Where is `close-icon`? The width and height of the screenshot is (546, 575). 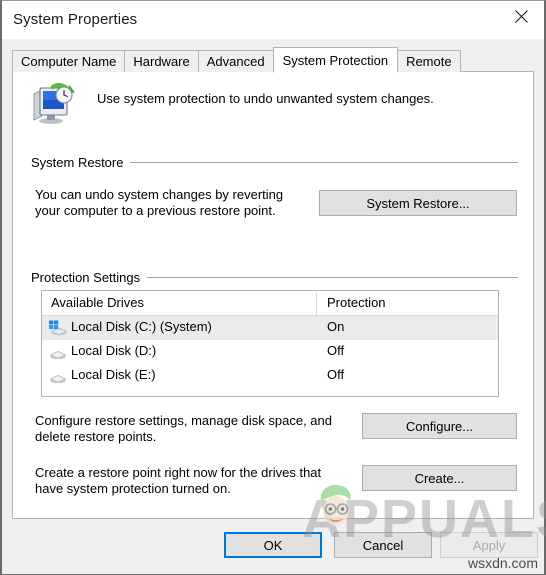
close-icon is located at coordinates (521, 16).